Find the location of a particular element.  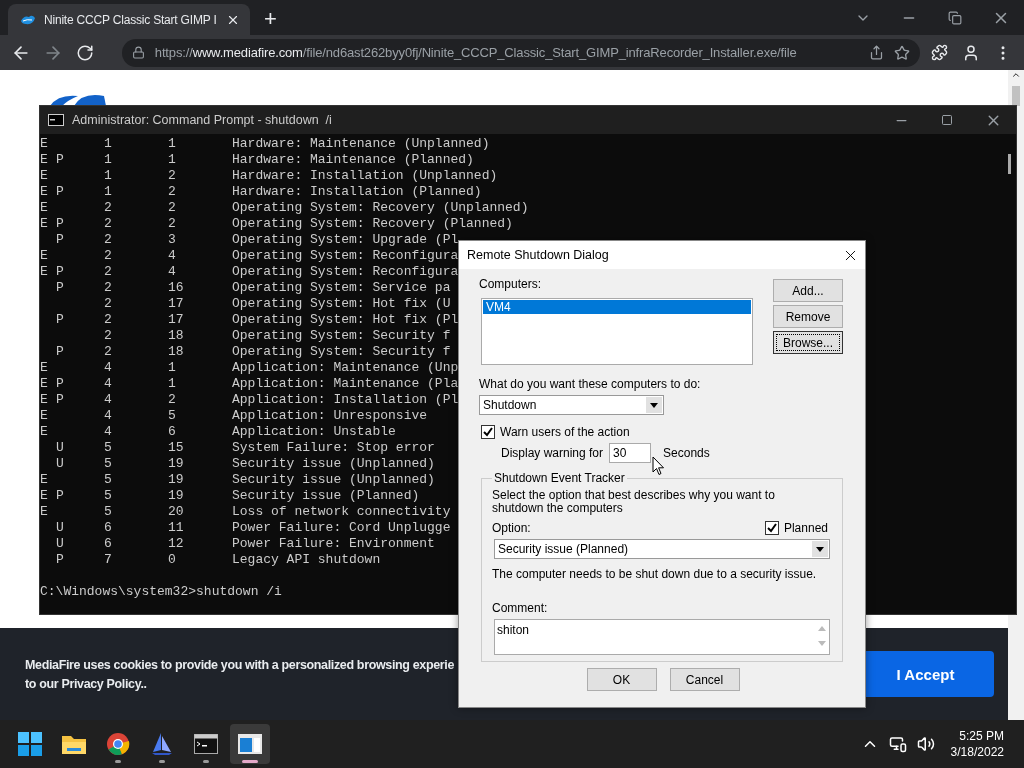

minor-text: 5 is located at coordinates (172, 415).